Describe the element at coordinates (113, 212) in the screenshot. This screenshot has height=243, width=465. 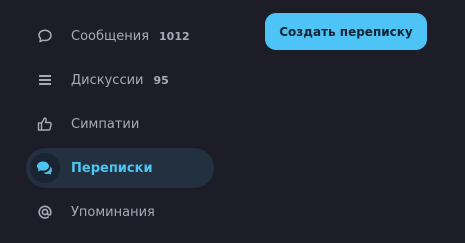
I see `sidebar-item-label: Упоминания` at that location.